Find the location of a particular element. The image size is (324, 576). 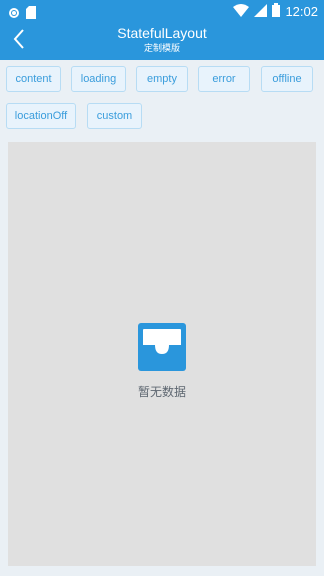

circle-icon is located at coordinates (14, 13).